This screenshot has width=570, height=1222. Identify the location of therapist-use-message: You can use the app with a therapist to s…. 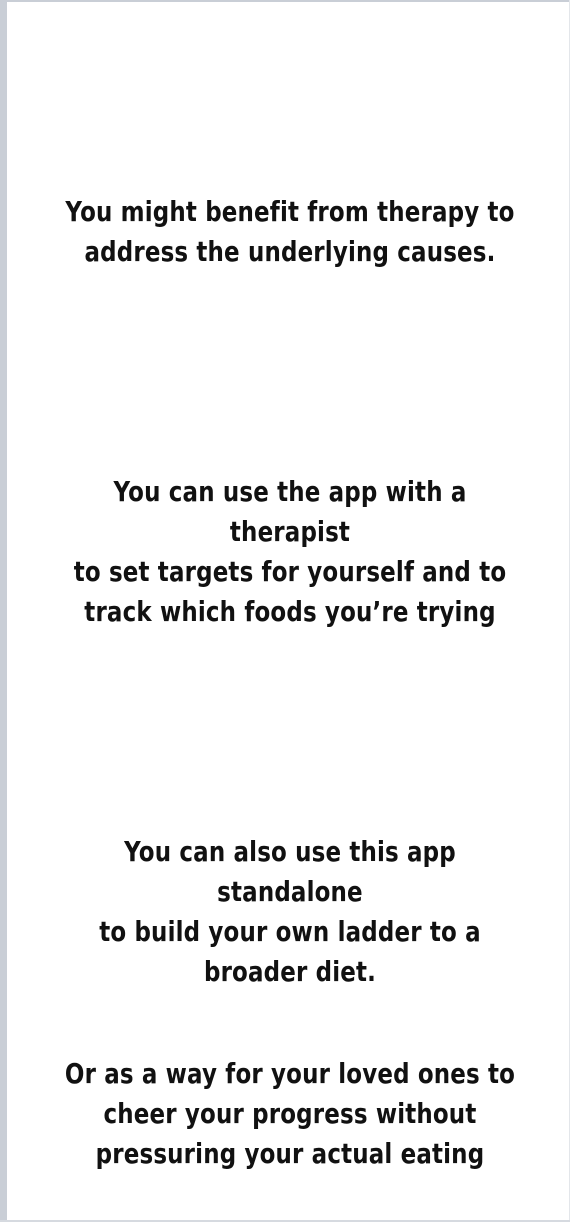
(290, 551).